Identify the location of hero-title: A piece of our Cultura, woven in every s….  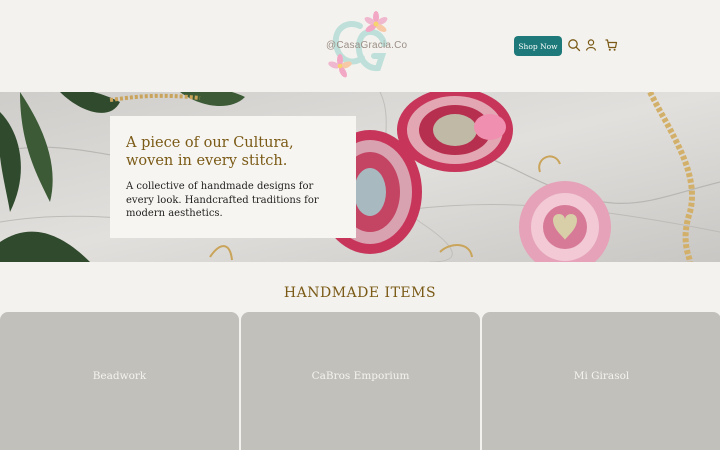
(210, 152).